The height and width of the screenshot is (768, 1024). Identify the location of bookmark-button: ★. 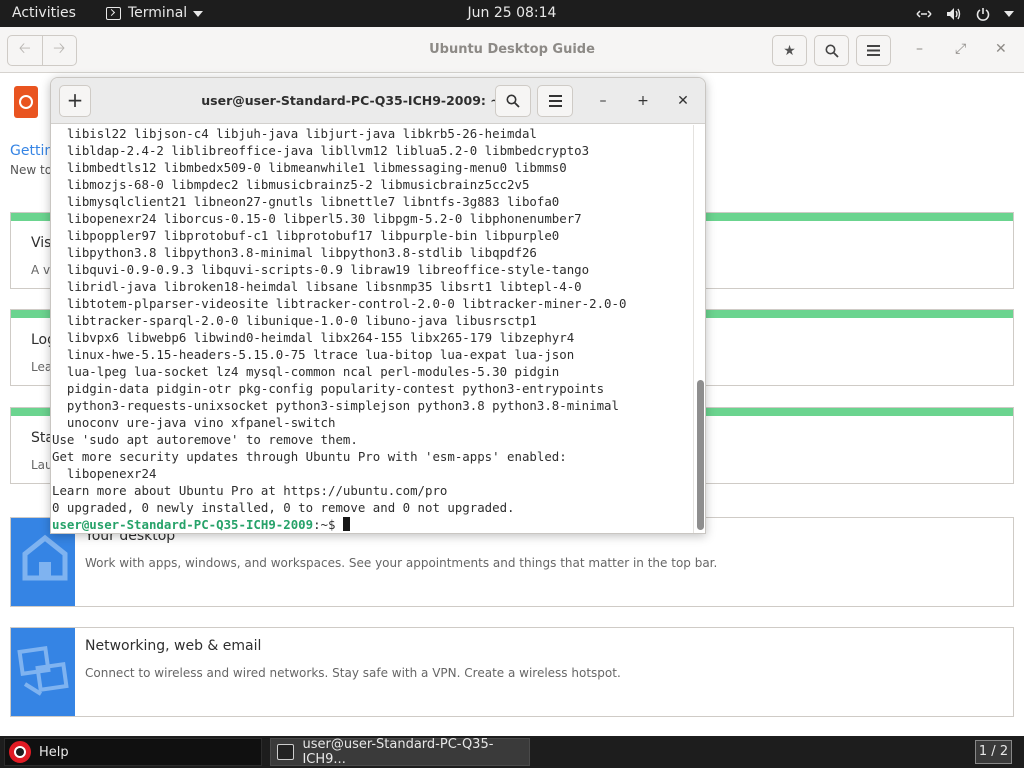
(789, 50).